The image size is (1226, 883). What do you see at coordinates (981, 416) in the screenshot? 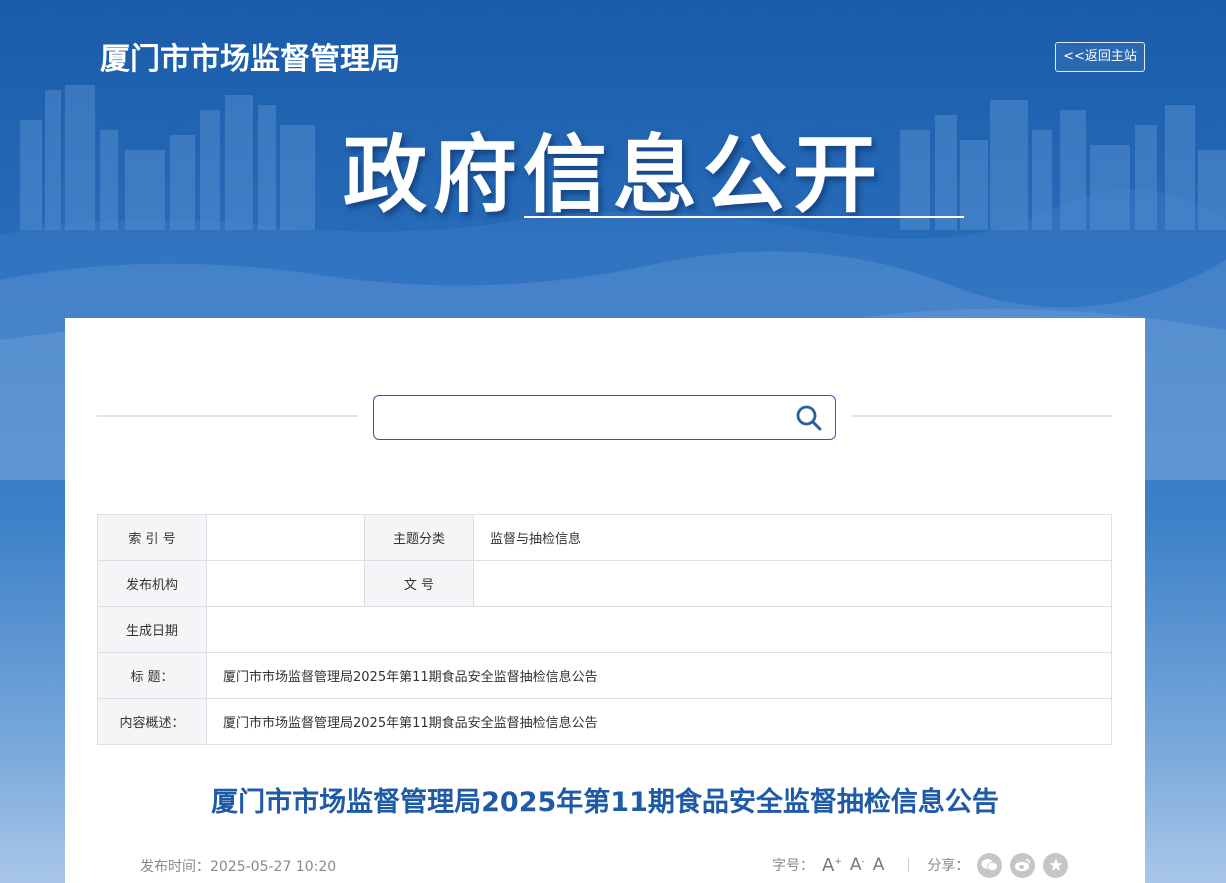
I see `search-divider-right` at bounding box center [981, 416].